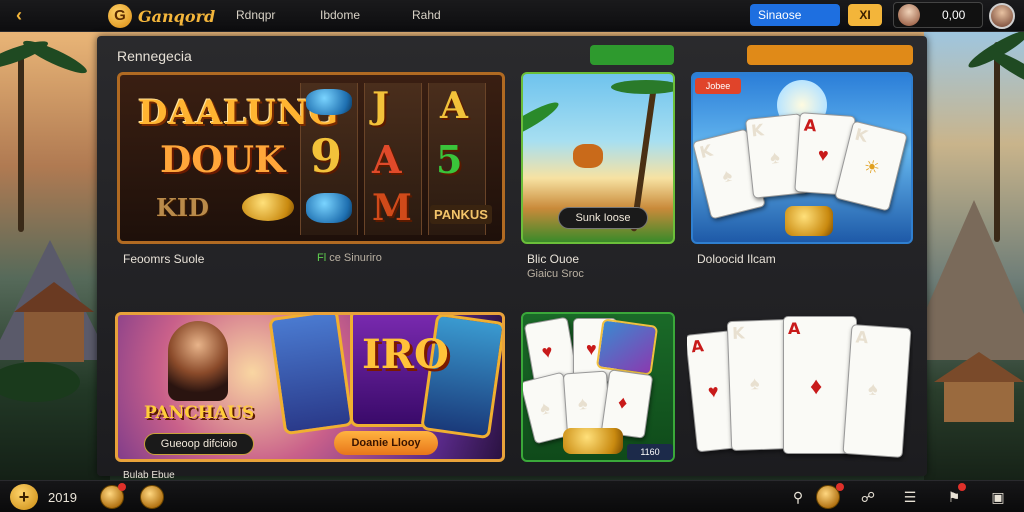 This screenshot has width=1024, height=512. I want to click on slot-symbol: 5, so click(449, 159).